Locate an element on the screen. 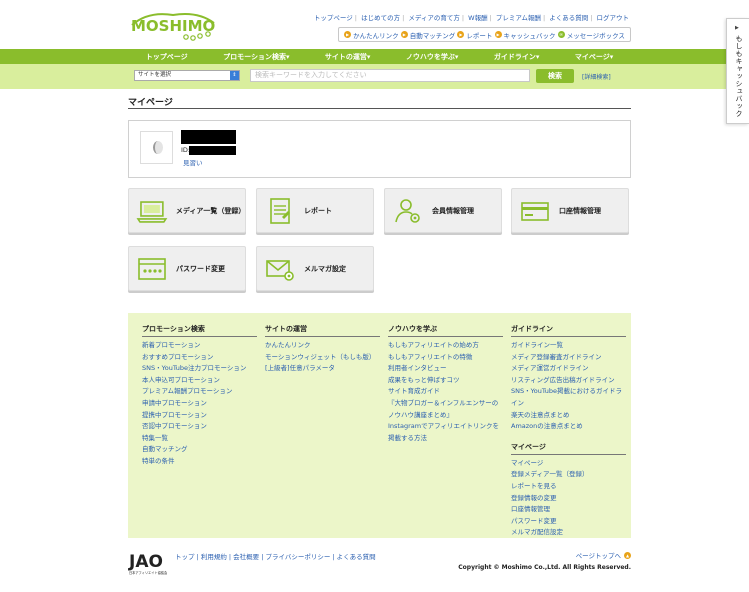  footer-link: 提携中プロモーション is located at coordinates (199, 416).